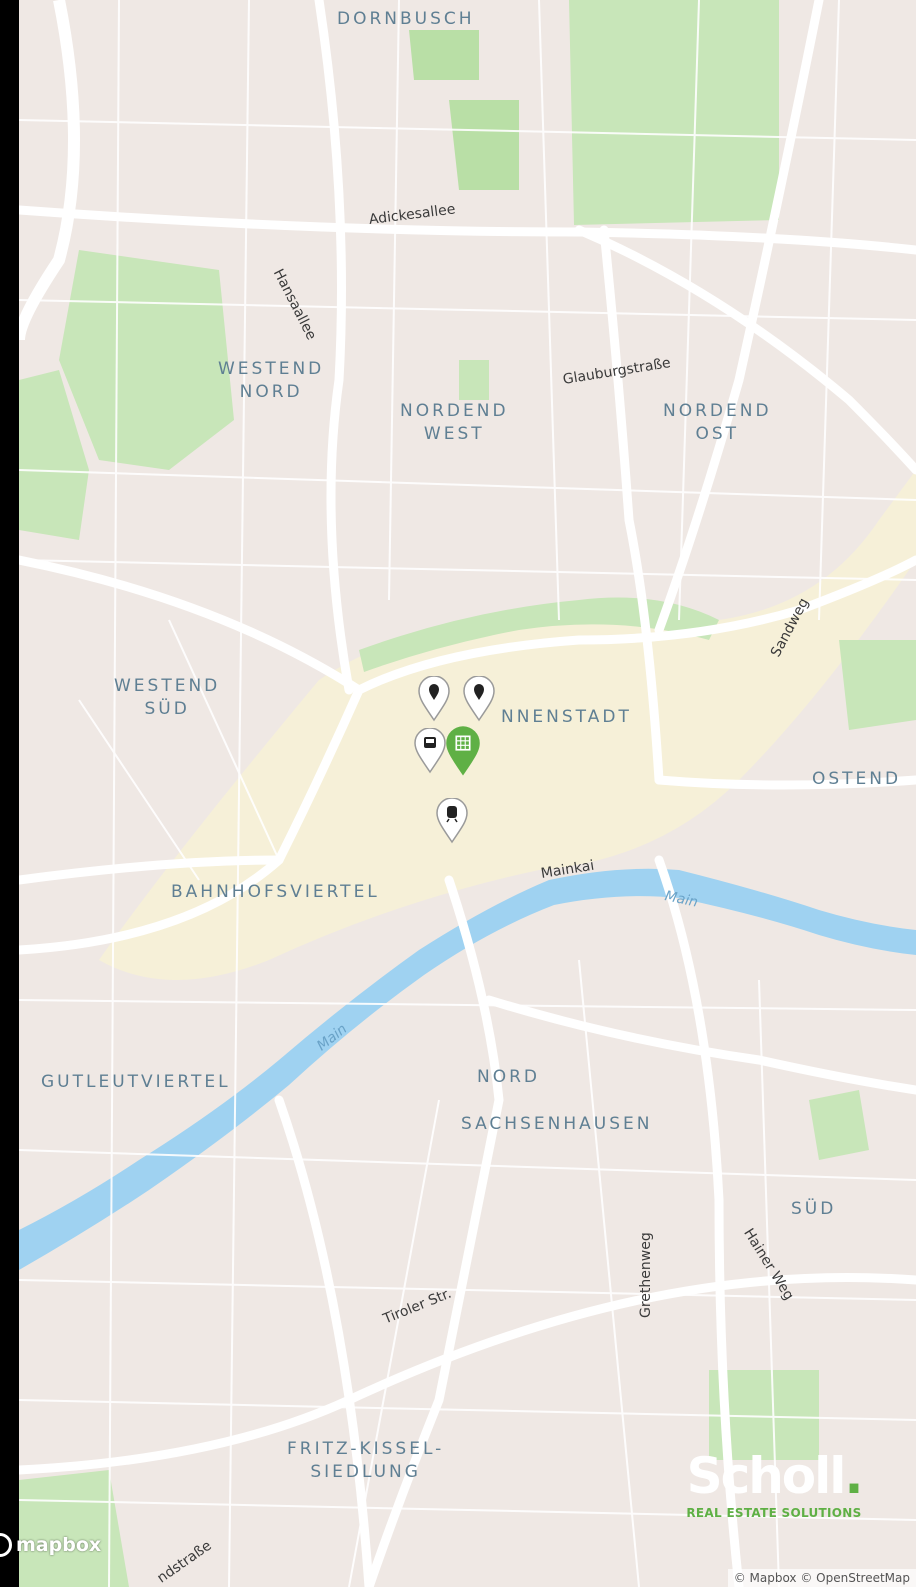  I want to click on district-label-westend-sued: WESTEND SÜD, so click(167, 697).